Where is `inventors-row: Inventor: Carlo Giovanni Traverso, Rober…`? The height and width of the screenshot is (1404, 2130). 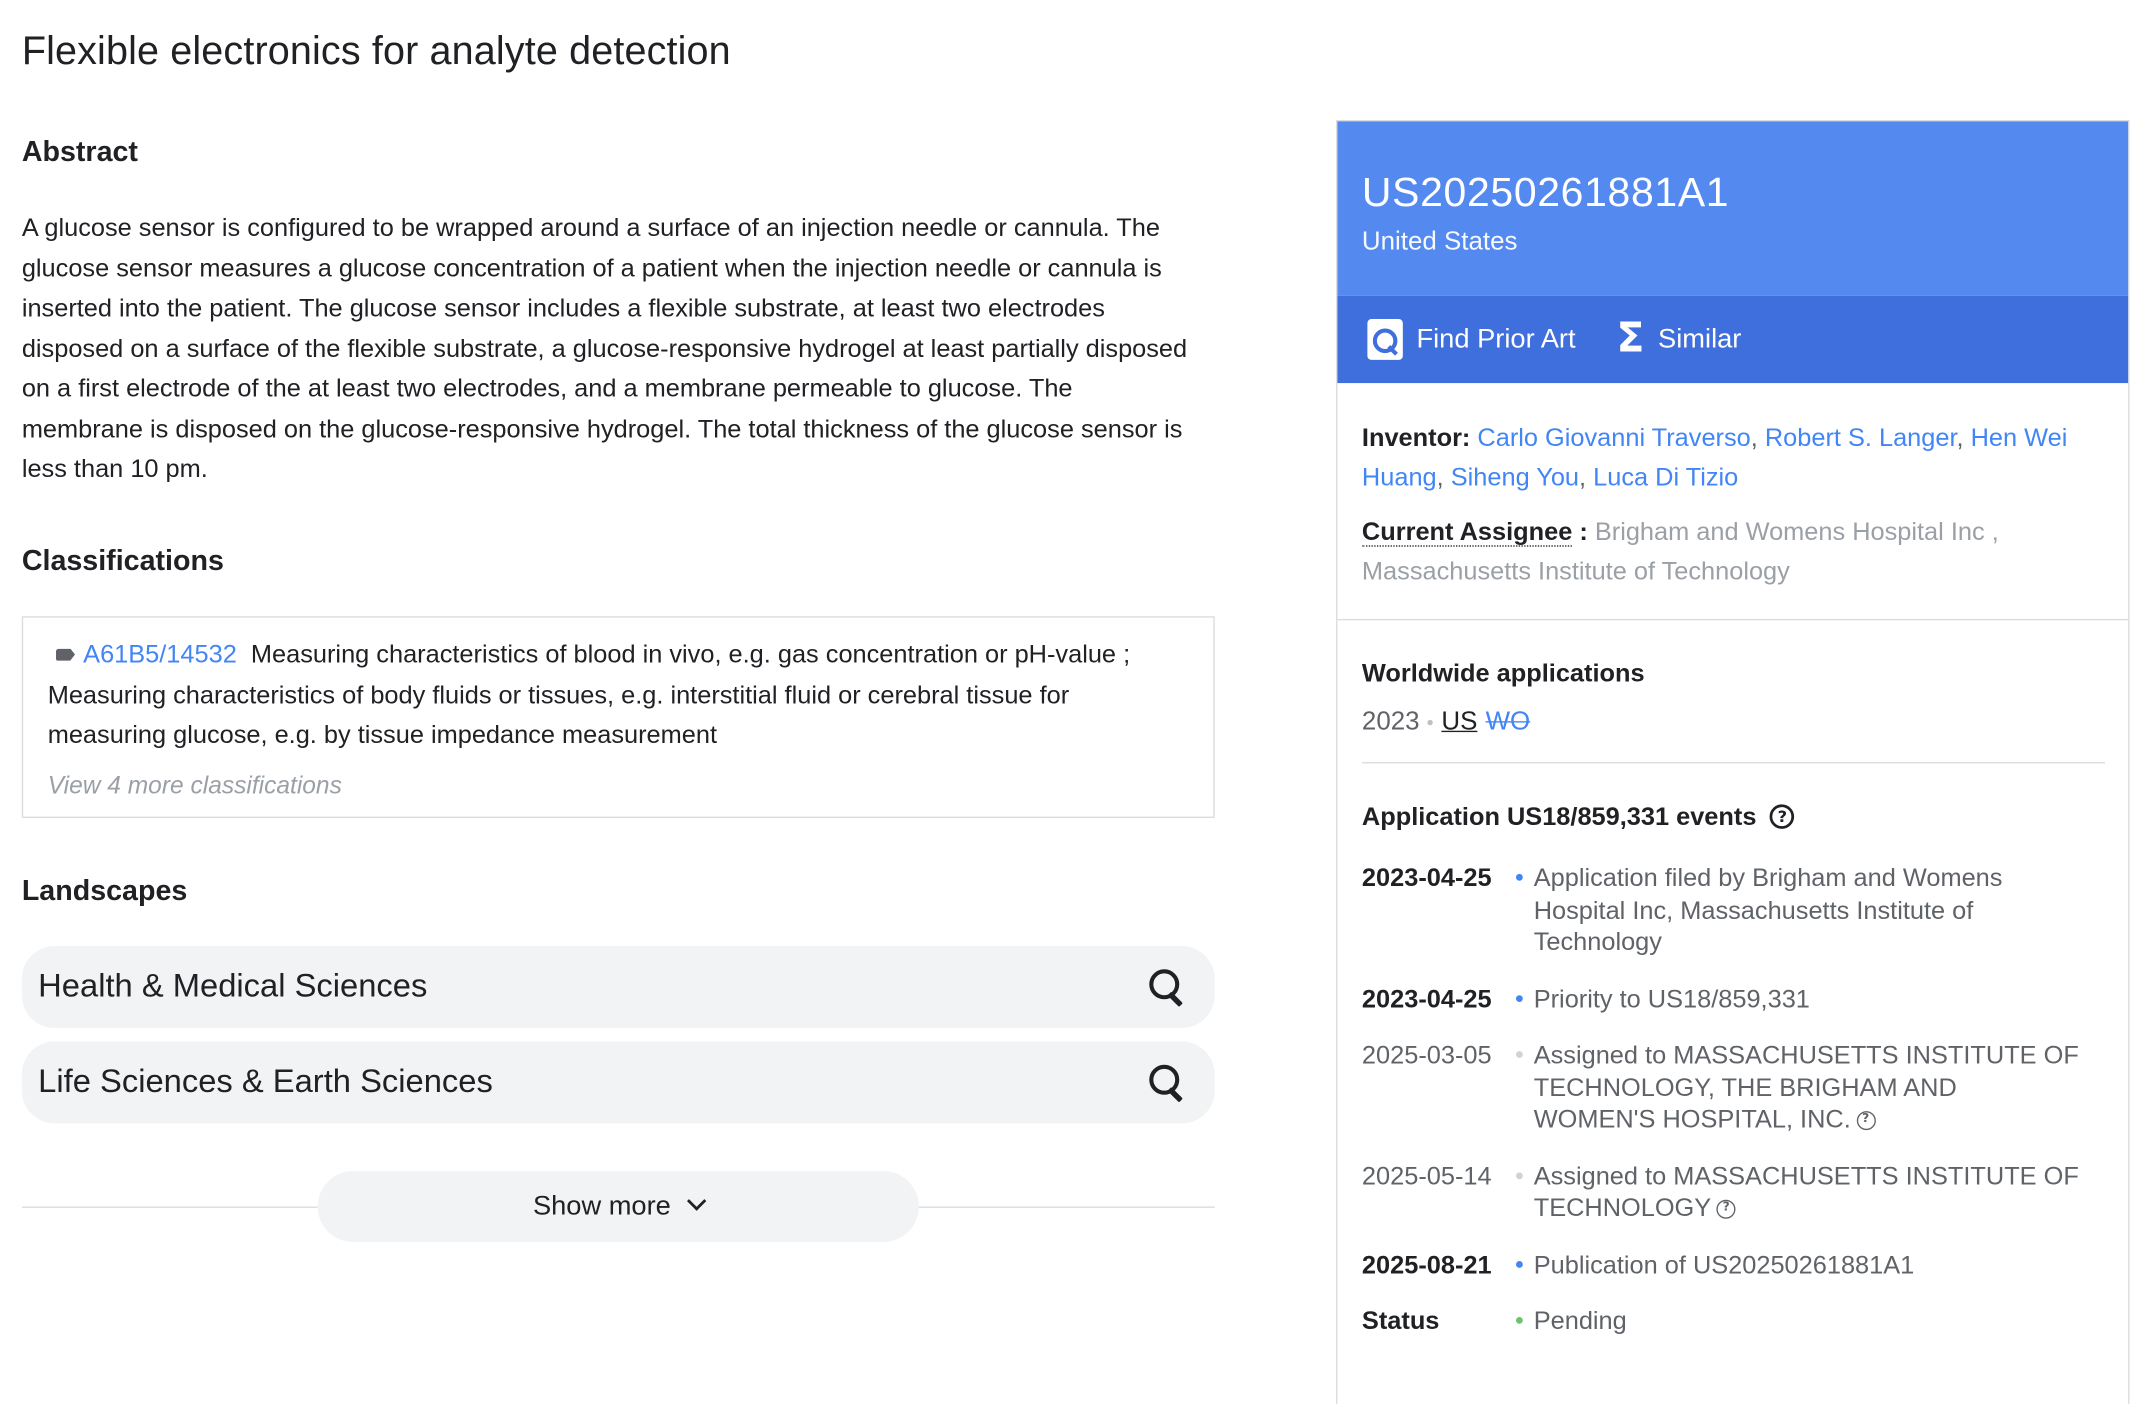 inventors-row: Inventor: Carlo Giovanni Traverso, Rober… is located at coordinates (1714, 456).